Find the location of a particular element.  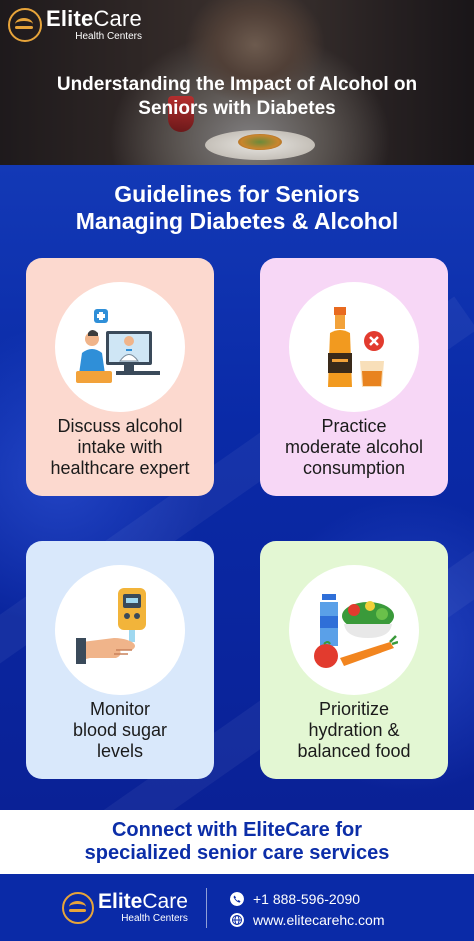

phone-icon is located at coordinates (237, 899).